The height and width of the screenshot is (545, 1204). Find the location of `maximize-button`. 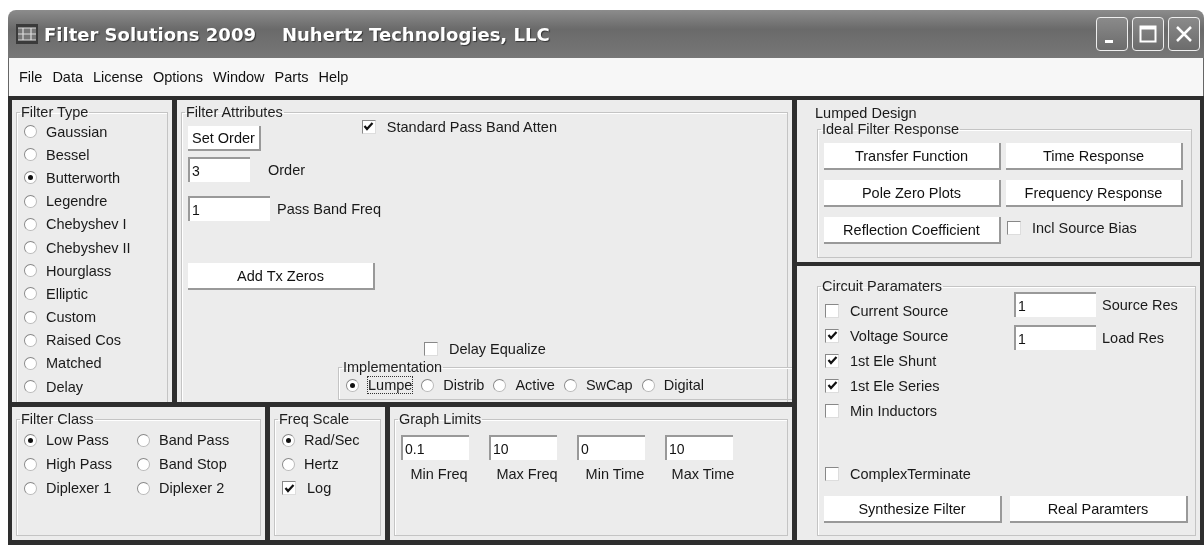

maximize-button is located at coordinates (1148, 34).